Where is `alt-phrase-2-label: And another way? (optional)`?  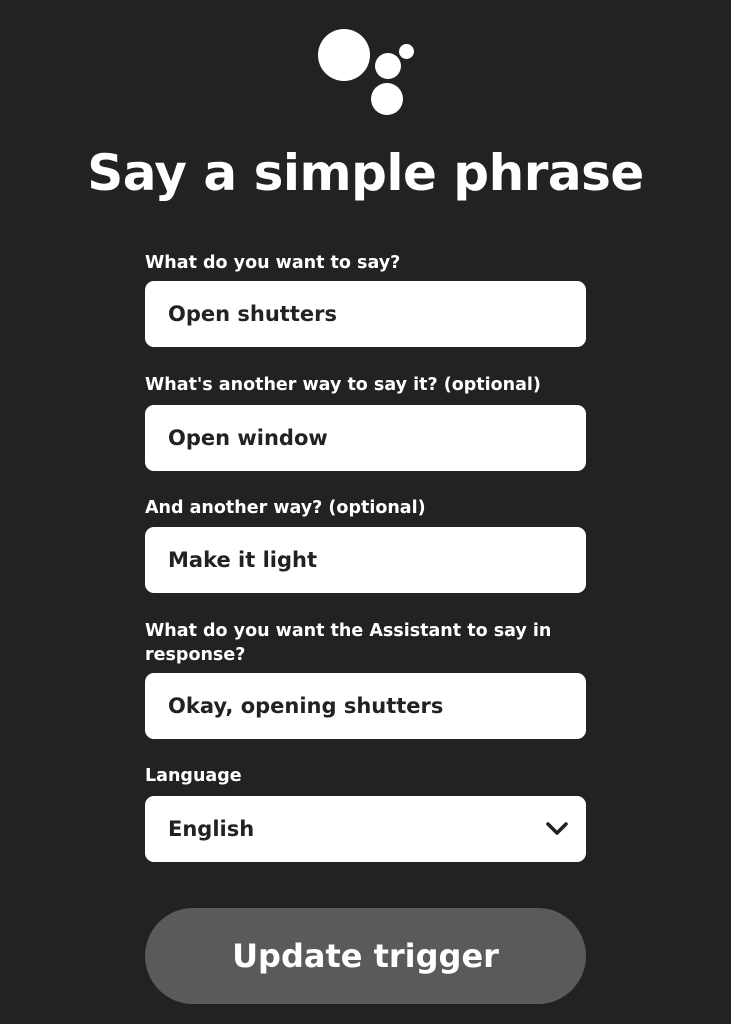 alt-phrase-2-label: And another way? (optional) is located at coordinates (285, 508).